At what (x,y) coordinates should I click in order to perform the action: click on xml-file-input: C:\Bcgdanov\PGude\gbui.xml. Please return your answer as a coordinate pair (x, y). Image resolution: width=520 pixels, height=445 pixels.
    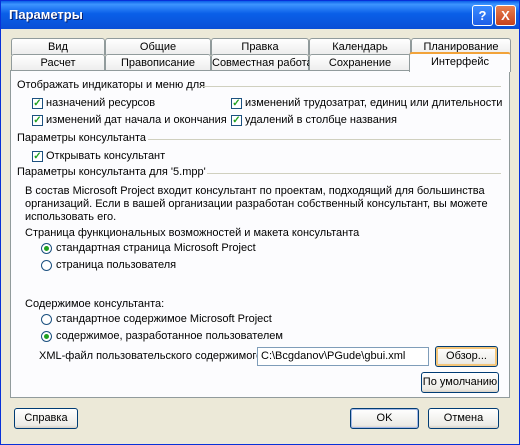
    Looking at the image, I should click on (343, 356).